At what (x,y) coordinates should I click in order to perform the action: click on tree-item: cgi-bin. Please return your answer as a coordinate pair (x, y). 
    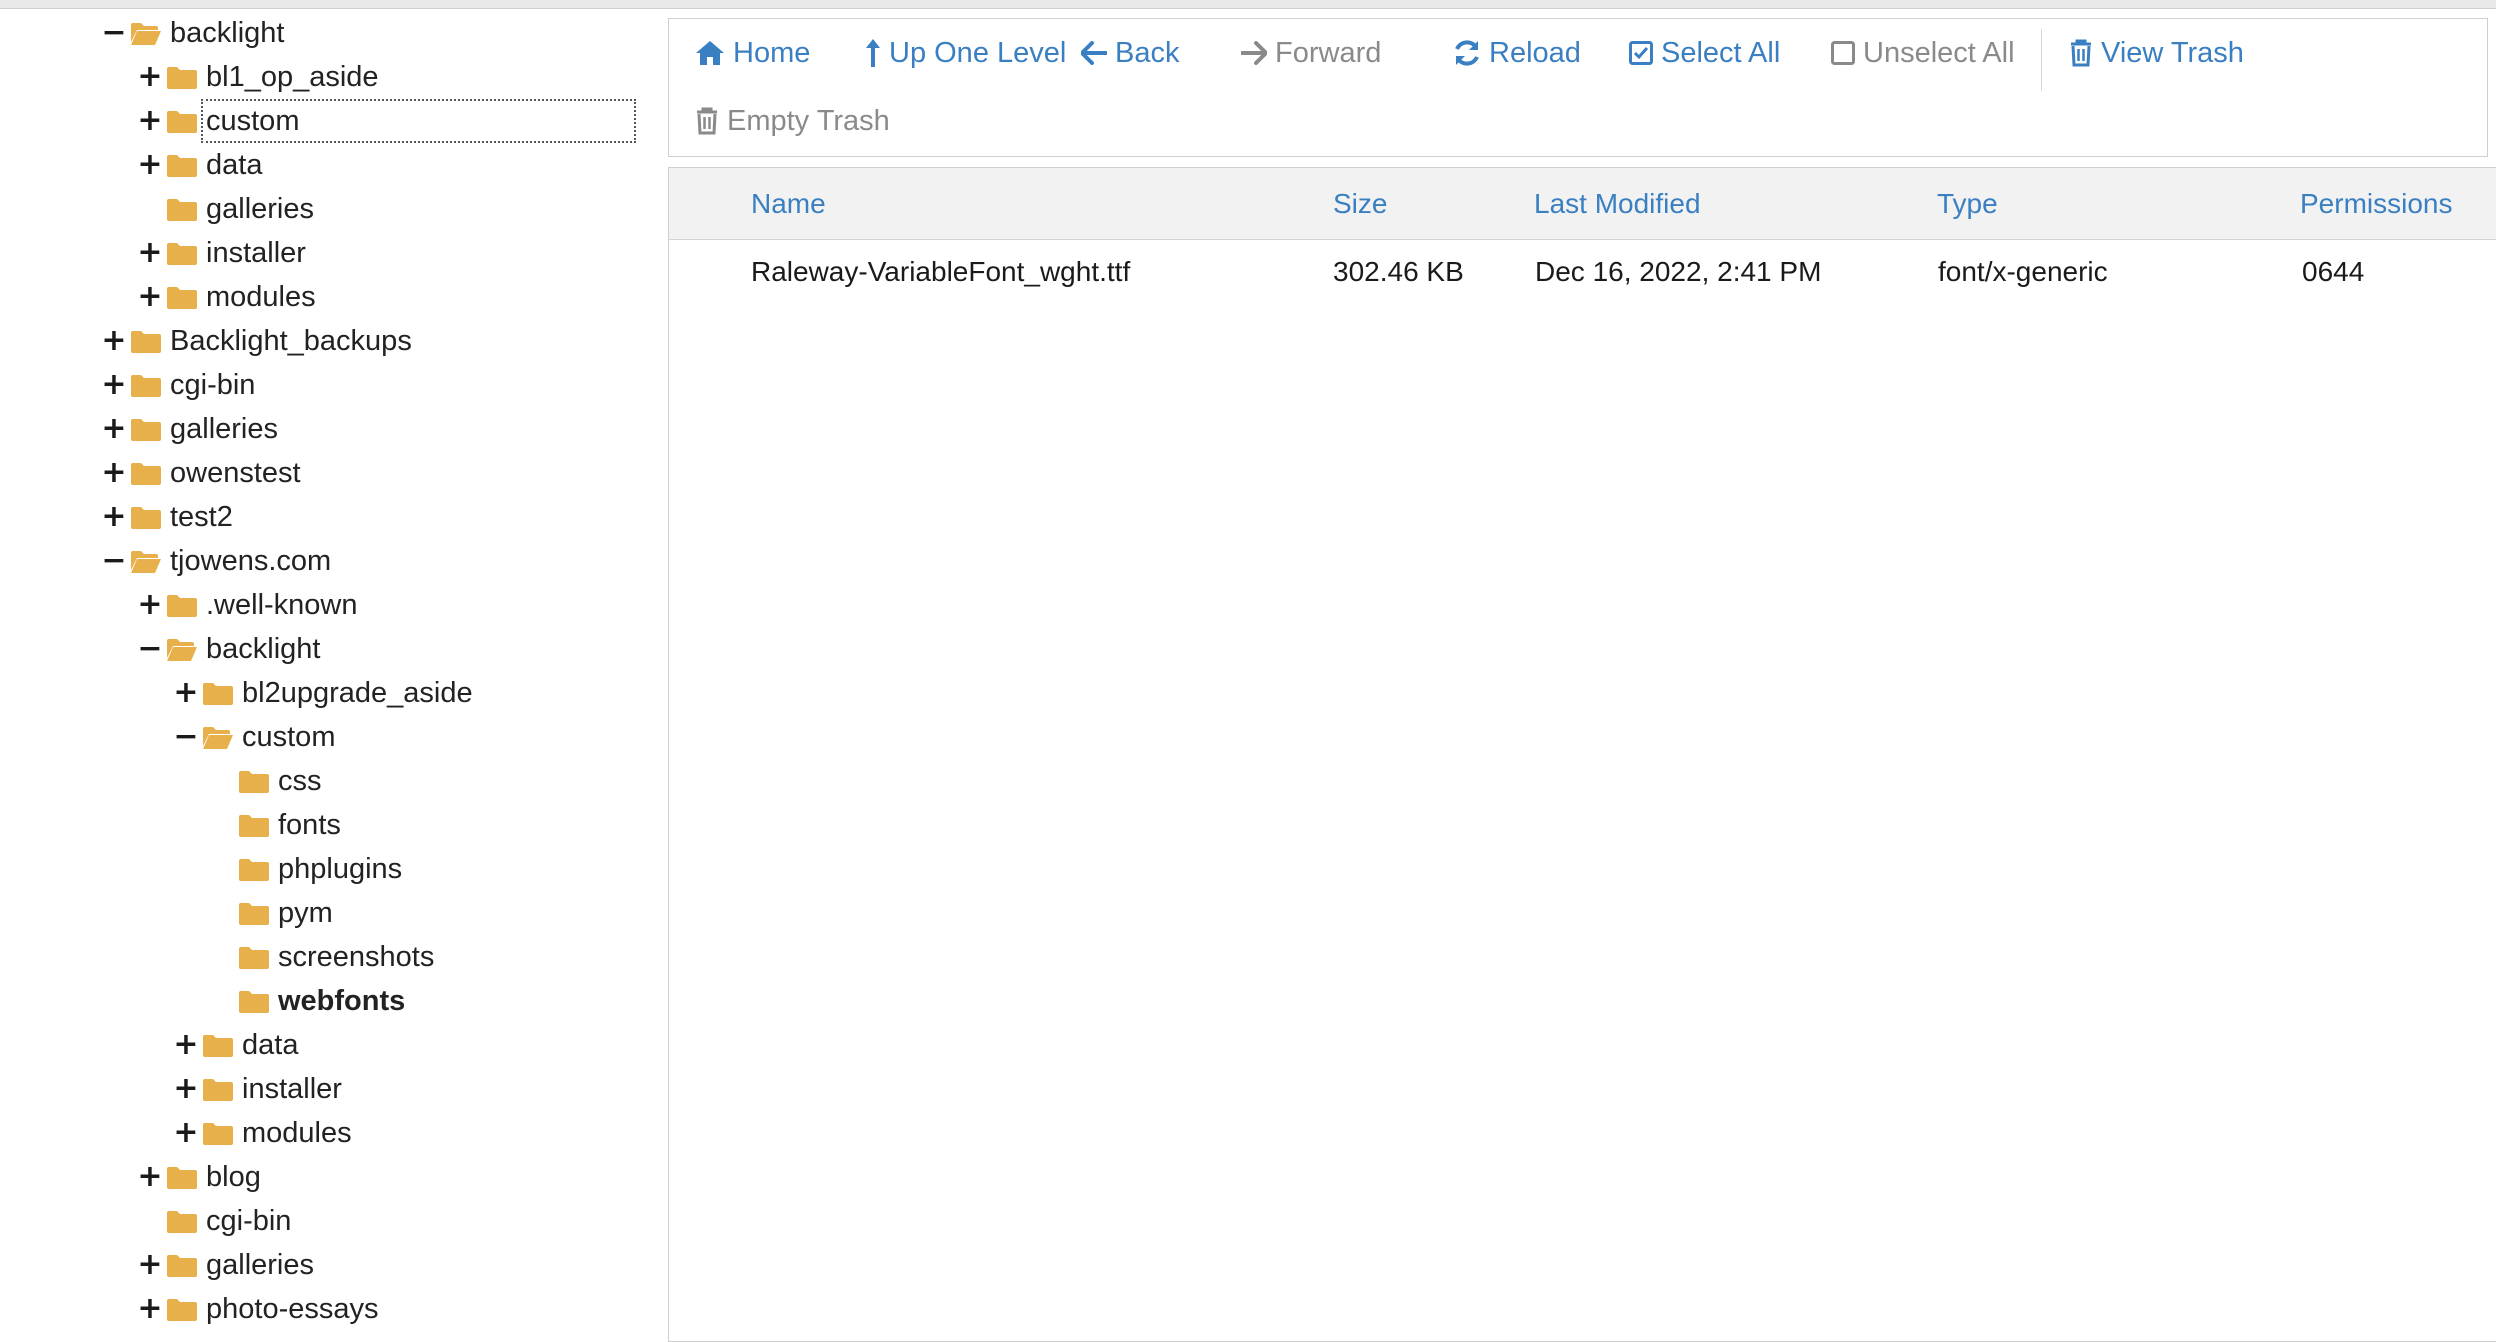
    Looking at the image, I should click on (215, 1221).